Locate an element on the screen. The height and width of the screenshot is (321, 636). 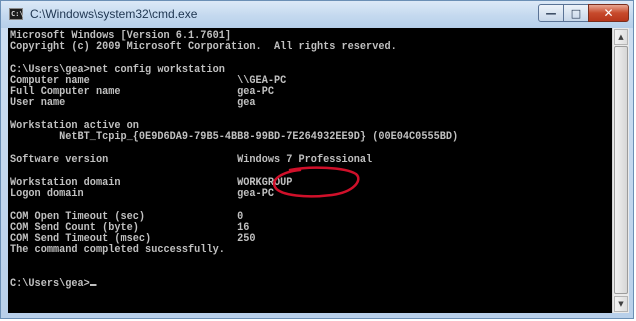
cmd-app-icon: C:\ is located at coordinates (16, 14).